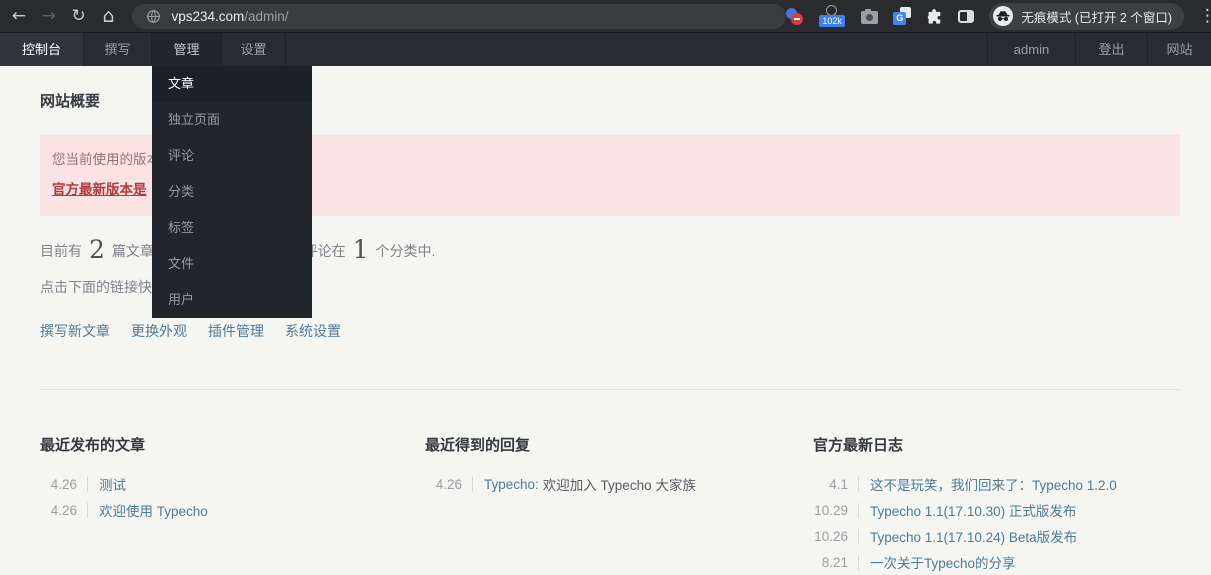 The width and height of the screenshot is (1211, 575). I want to click on admin-navbar: 控制台 撰写 管理 设置 admin 登出 网站, so click(605, 49).